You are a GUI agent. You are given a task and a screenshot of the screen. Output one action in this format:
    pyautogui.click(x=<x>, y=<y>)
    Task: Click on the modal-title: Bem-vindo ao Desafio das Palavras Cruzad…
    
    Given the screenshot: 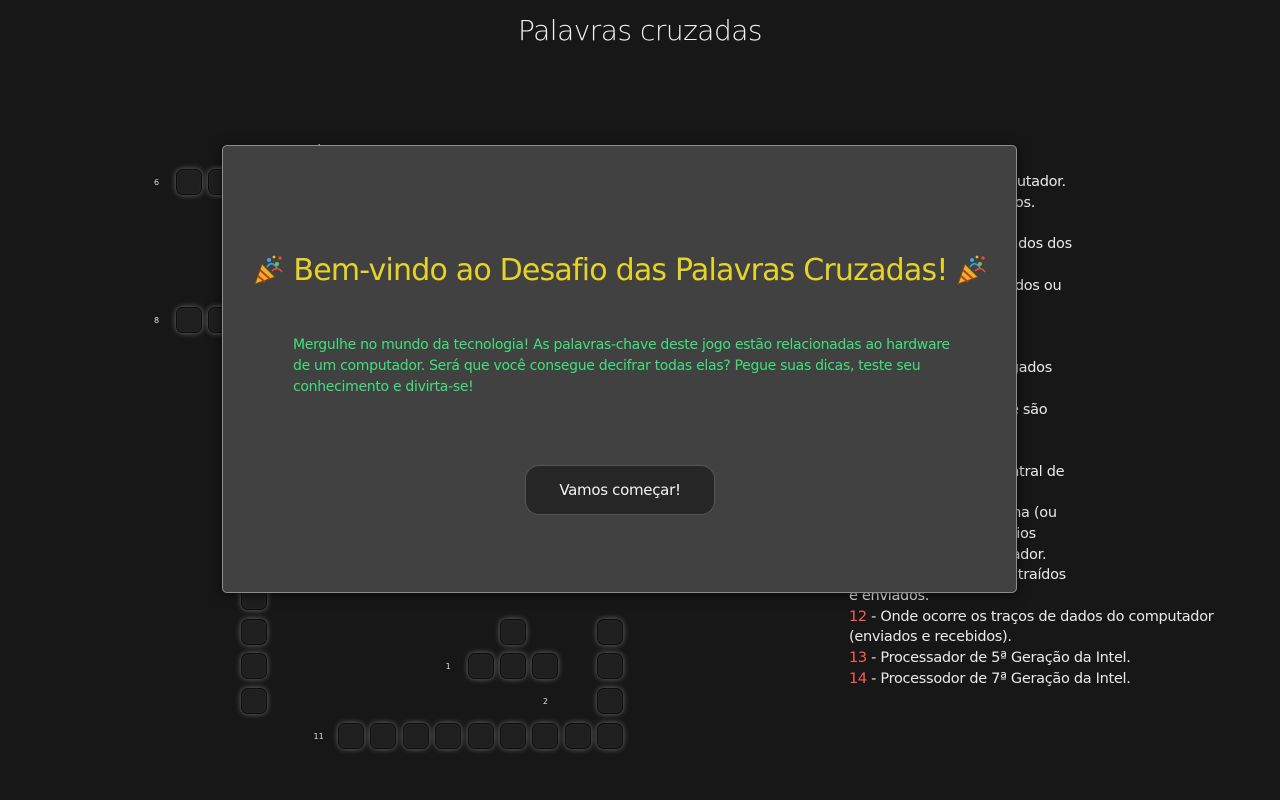 What is the action you would take?
    pyautogui.click(x=620, y=270)
    